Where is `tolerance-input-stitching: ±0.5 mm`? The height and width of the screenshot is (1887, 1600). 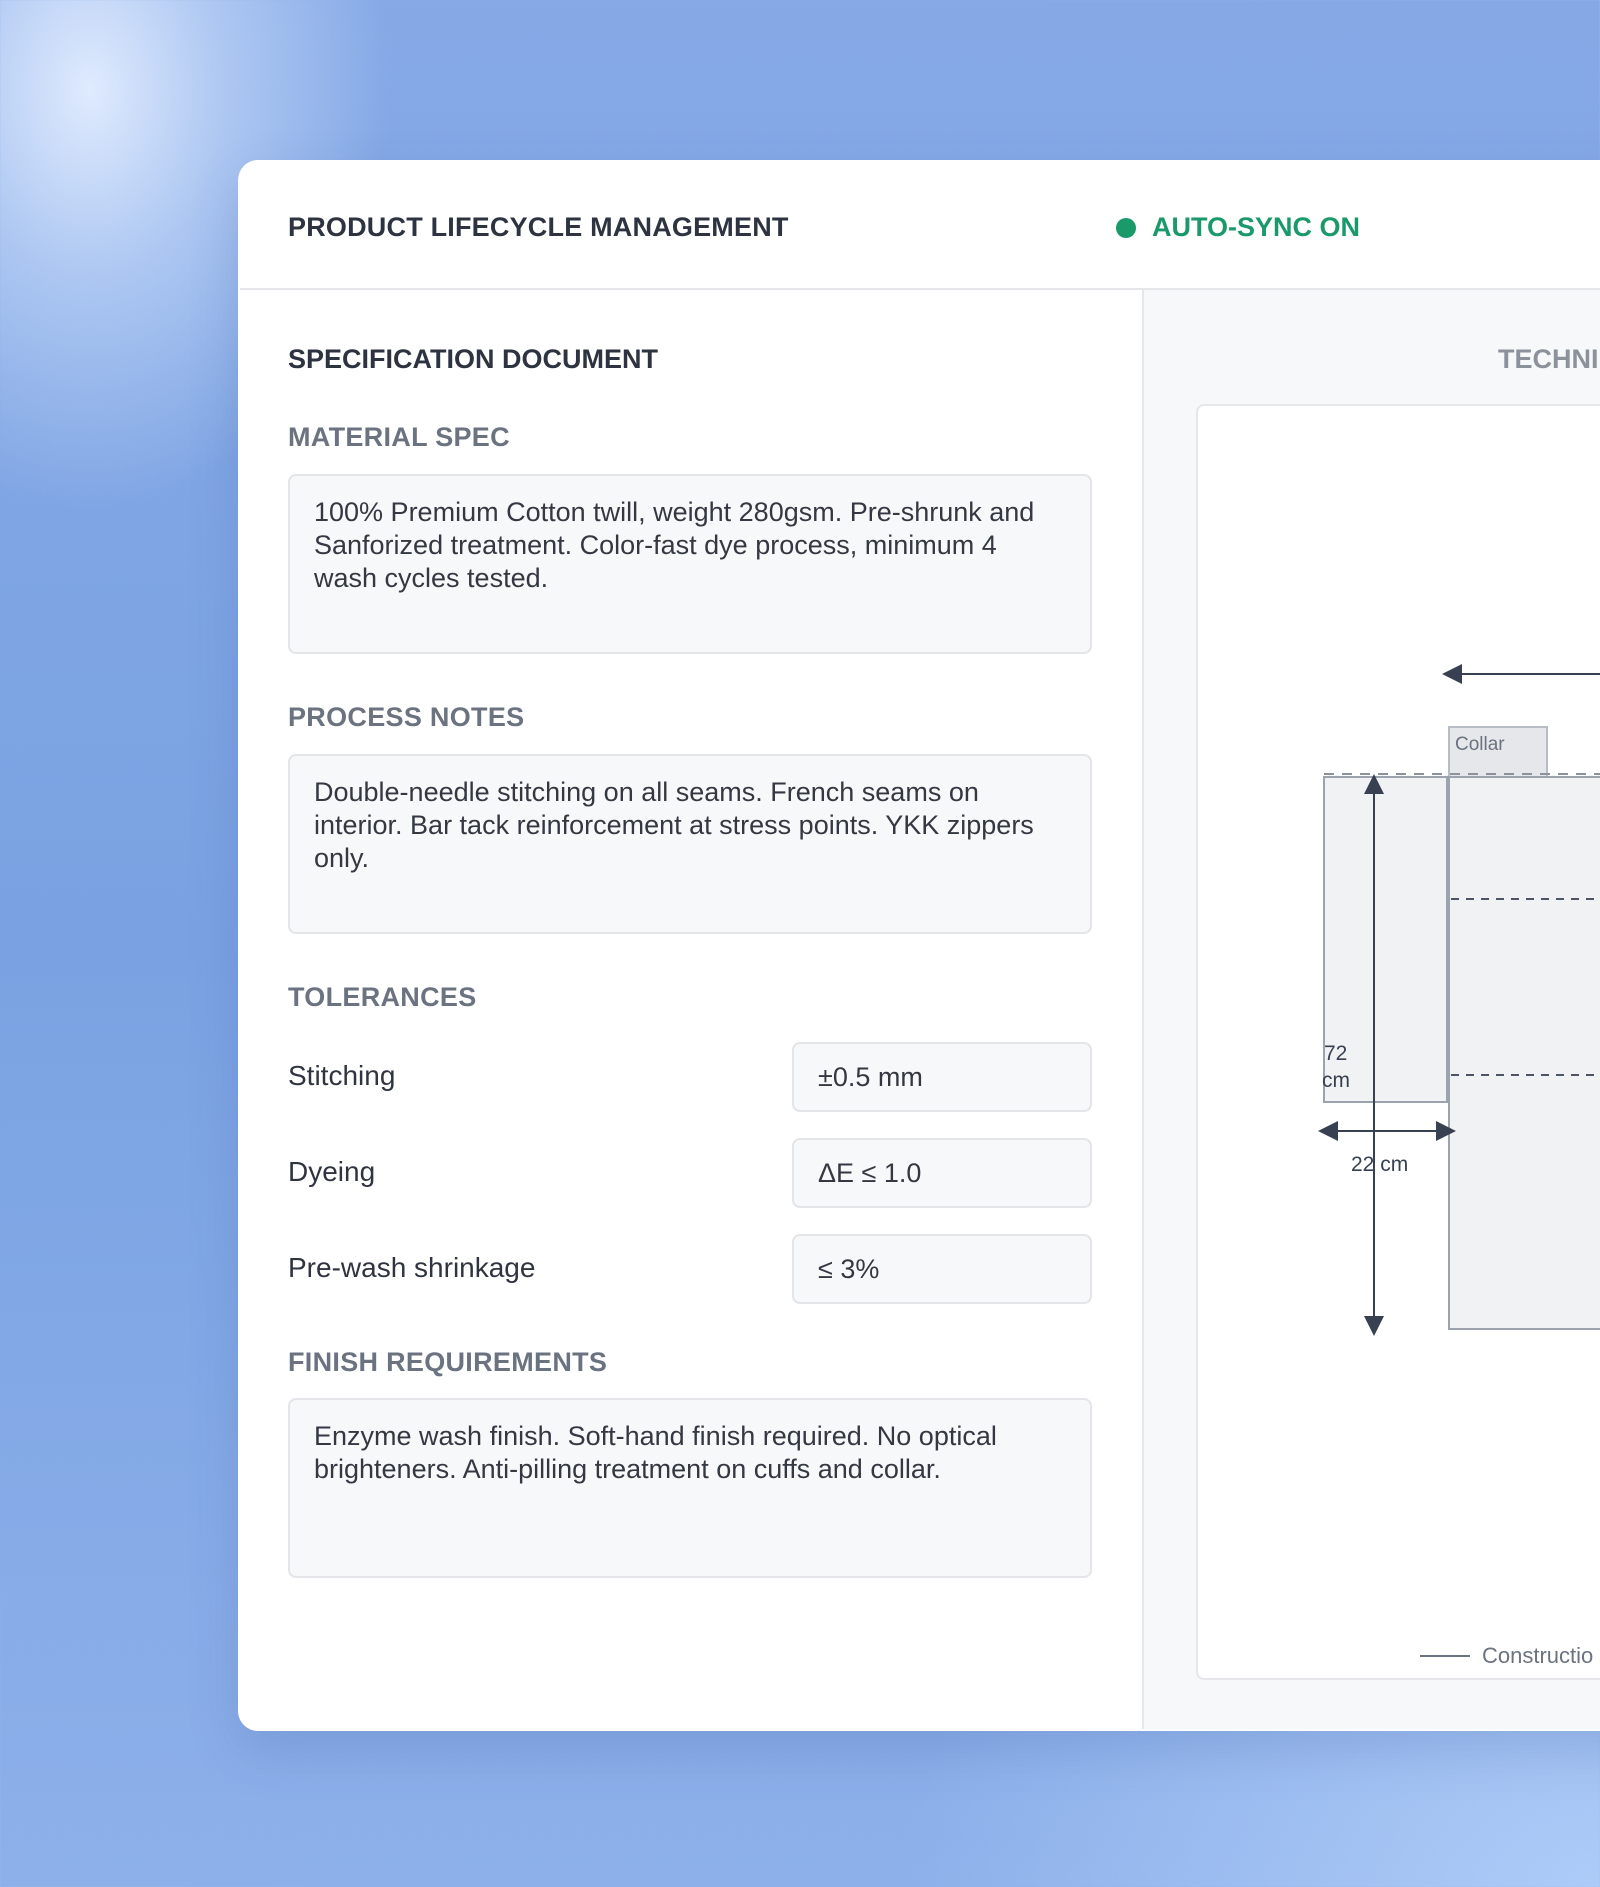
tolerance-input-stitching: ±0.5 mm is located at coordinates (942, 1077).